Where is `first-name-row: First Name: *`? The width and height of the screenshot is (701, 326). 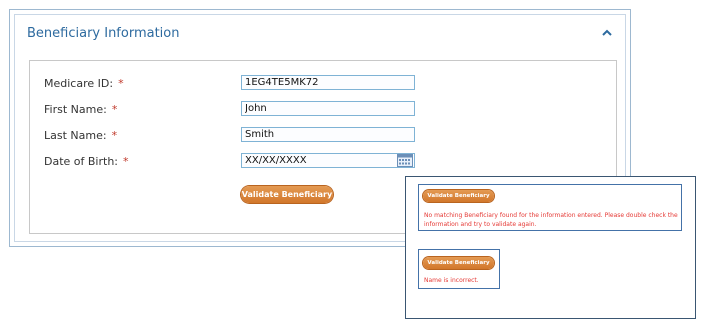 first-name-row: First Name: * is located at coordinates (324, 110).